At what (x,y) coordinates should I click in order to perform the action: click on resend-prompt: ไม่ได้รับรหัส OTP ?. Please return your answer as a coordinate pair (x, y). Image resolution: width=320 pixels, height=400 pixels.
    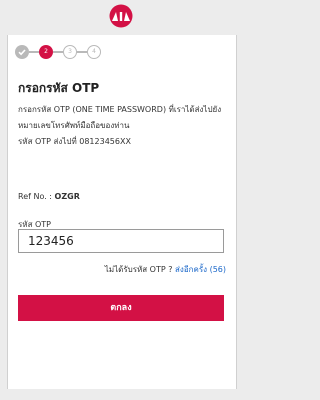
    Looking at the image, I should click on (138, 269).